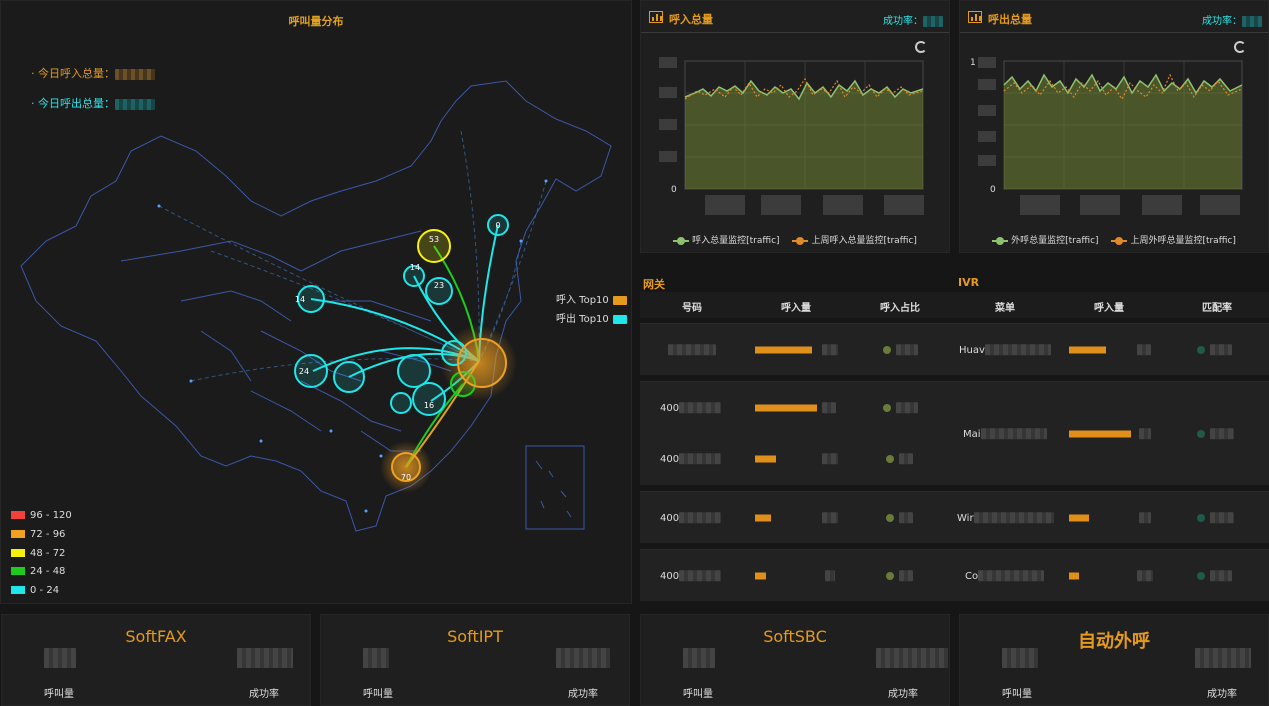  What do you see at coordinates (475, 660) in the screenshot?
I see `softipt-card: SoftIPT 呼叫量 成功率` at bounding box center [475, 660].